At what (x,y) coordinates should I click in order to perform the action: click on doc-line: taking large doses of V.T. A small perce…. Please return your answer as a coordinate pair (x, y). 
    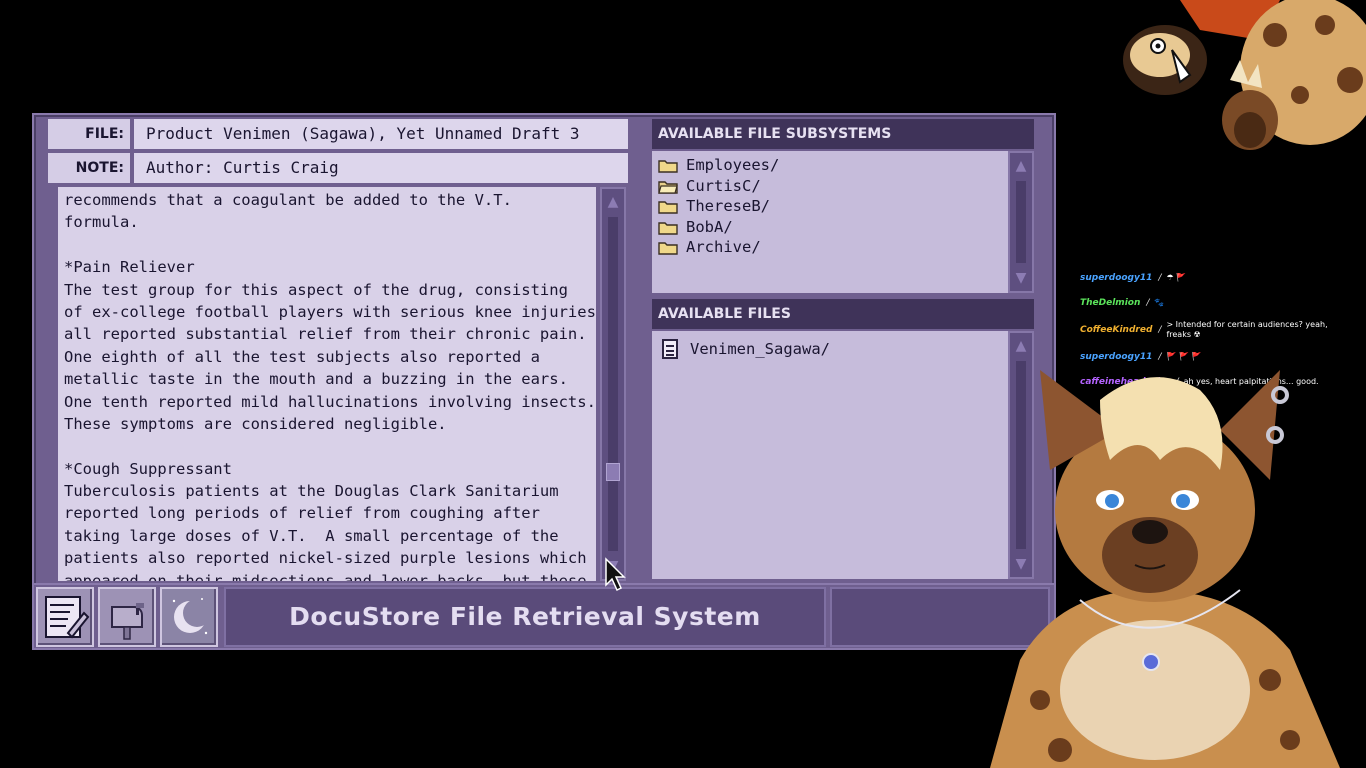
    Looking at the image, I should click on (311, 535).